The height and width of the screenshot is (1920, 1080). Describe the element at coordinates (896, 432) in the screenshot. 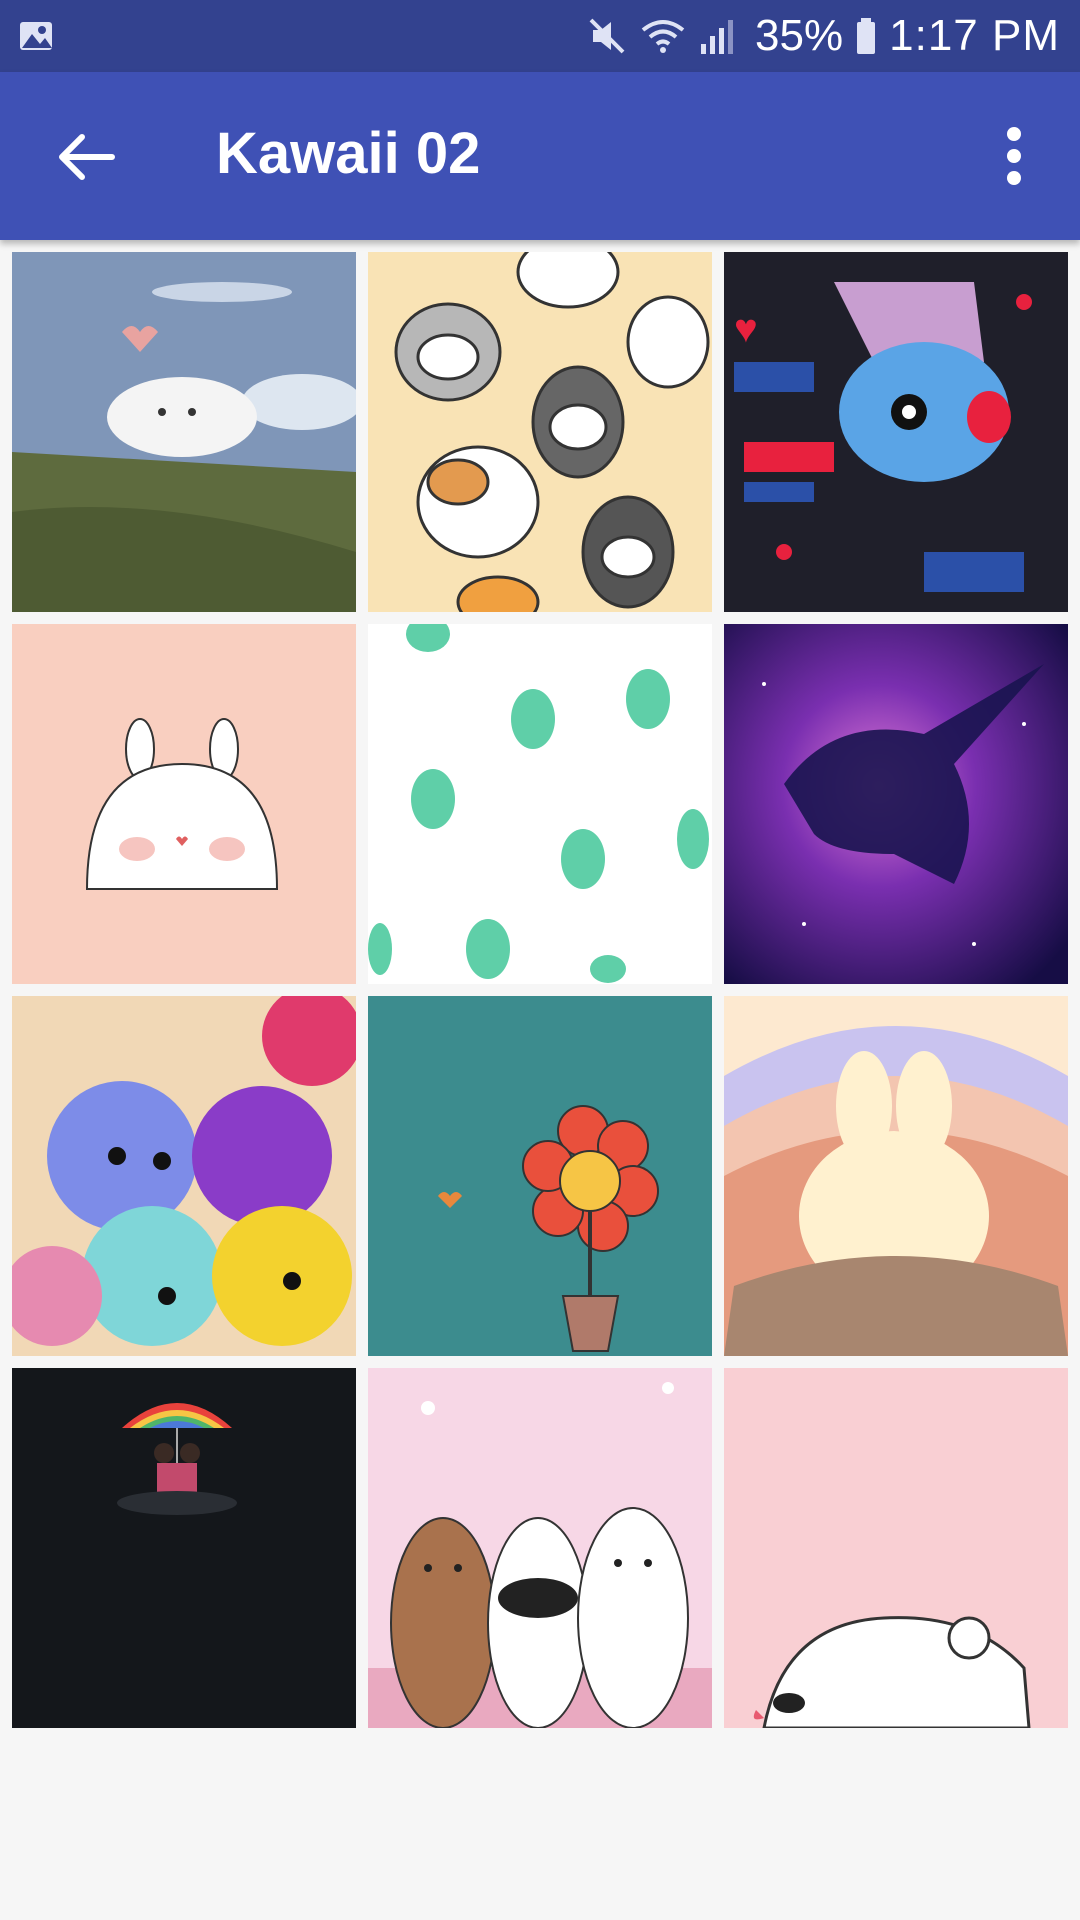

I see `wallpaper-thumbnail-mang: ♥` at that location.